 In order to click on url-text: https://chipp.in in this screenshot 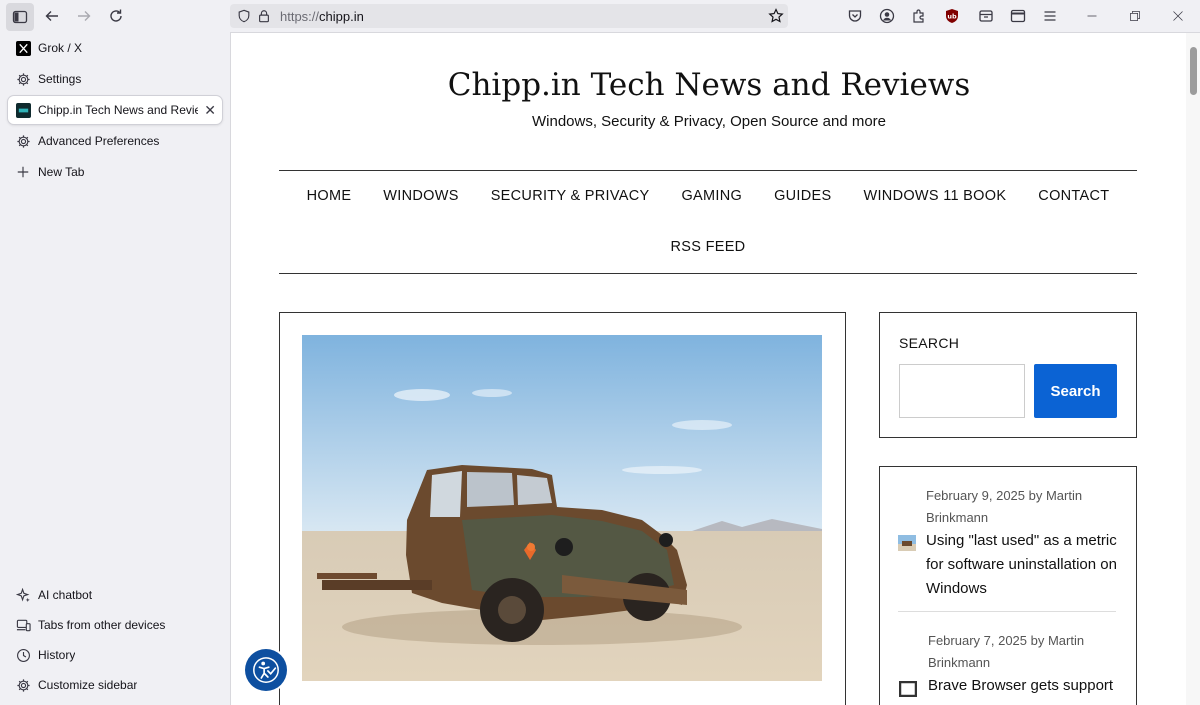, I will do `click(322, 16)`.